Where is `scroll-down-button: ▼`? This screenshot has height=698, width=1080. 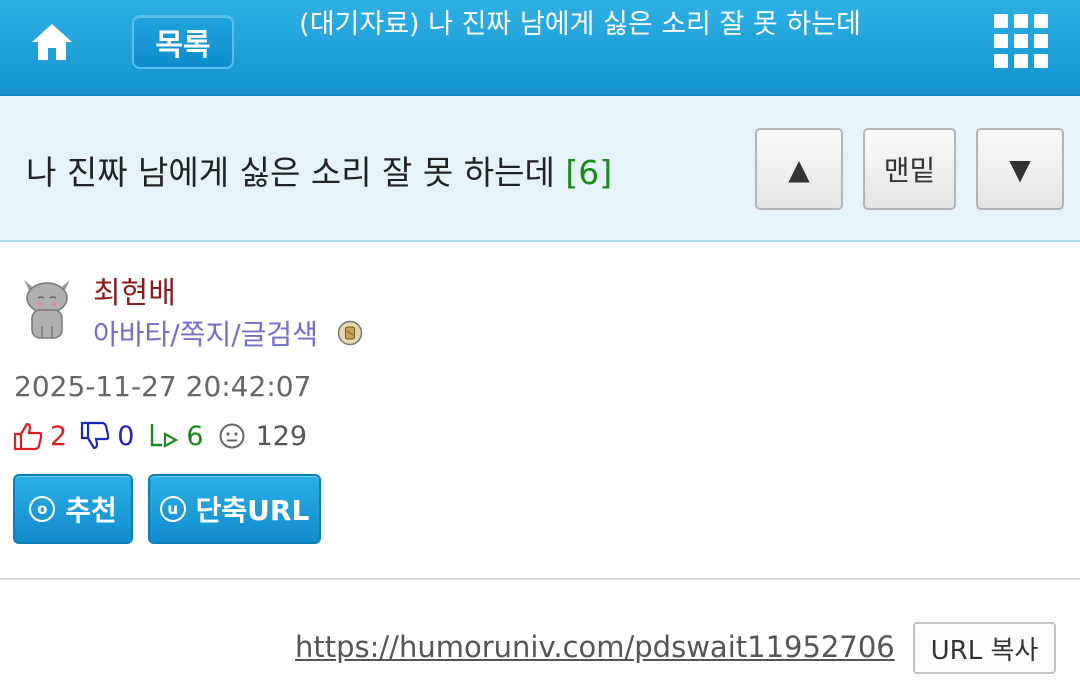
scroll-down-button: ▼ is located at coordinates (1020, 169).